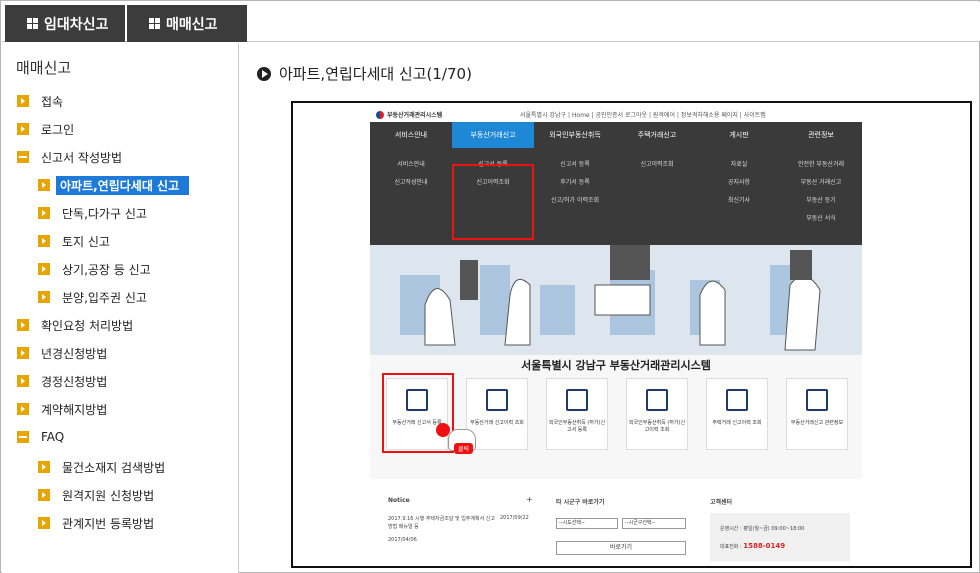 This screenshot has height=573, width=980. I want to click on document-check-icon, so click(737, 400).